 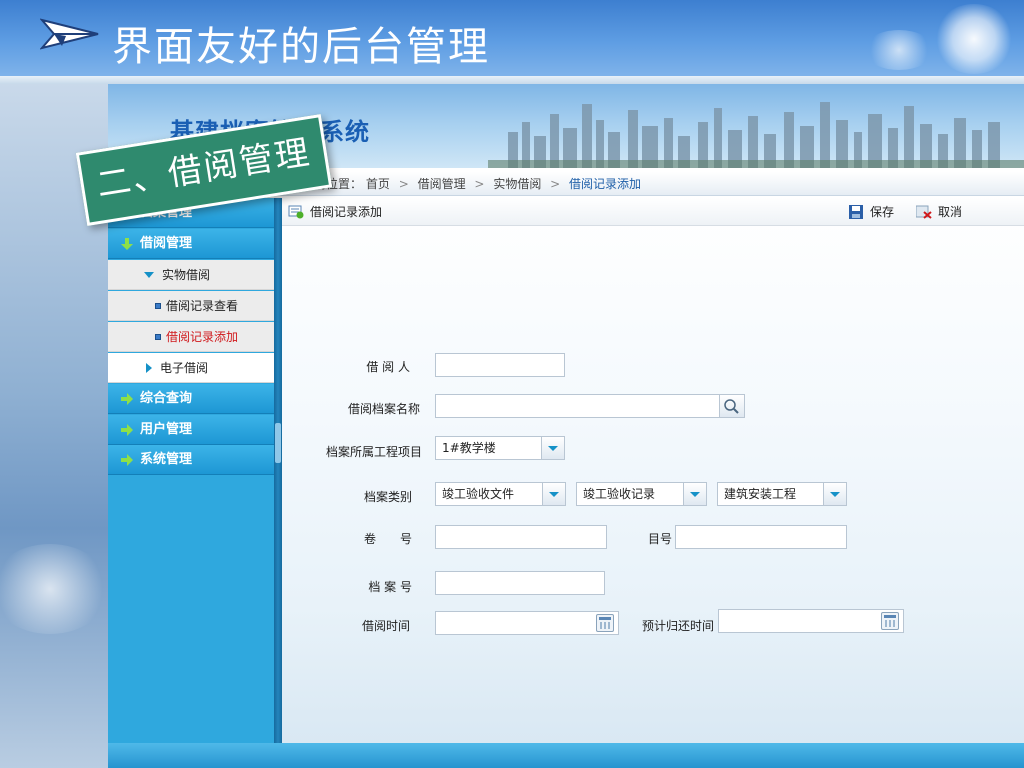 What do you see at coordinates (346, 212) in the screenshot?
I see `toolbar-title: 借阅记录添加` at bounding box center [346, 212].